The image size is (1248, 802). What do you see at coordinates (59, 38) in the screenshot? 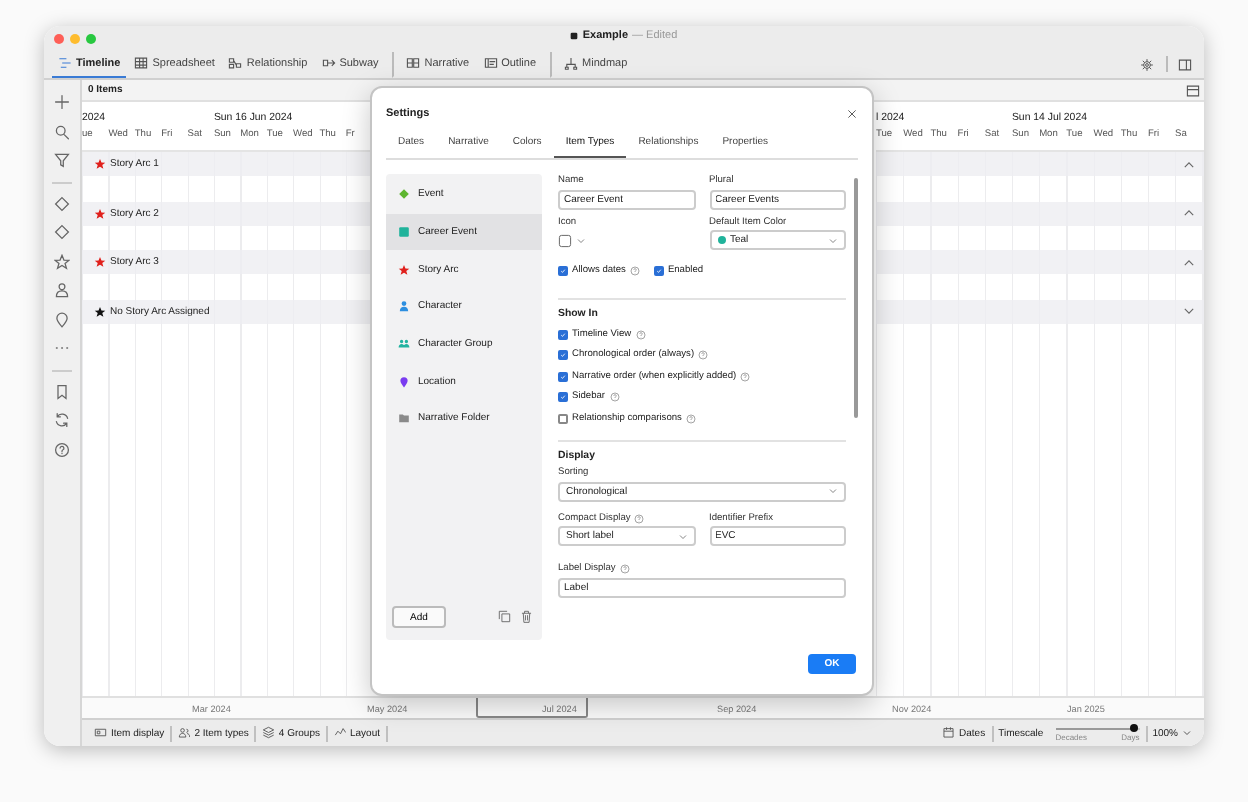
I see `close-window-button` at bounding box center [59, 38].